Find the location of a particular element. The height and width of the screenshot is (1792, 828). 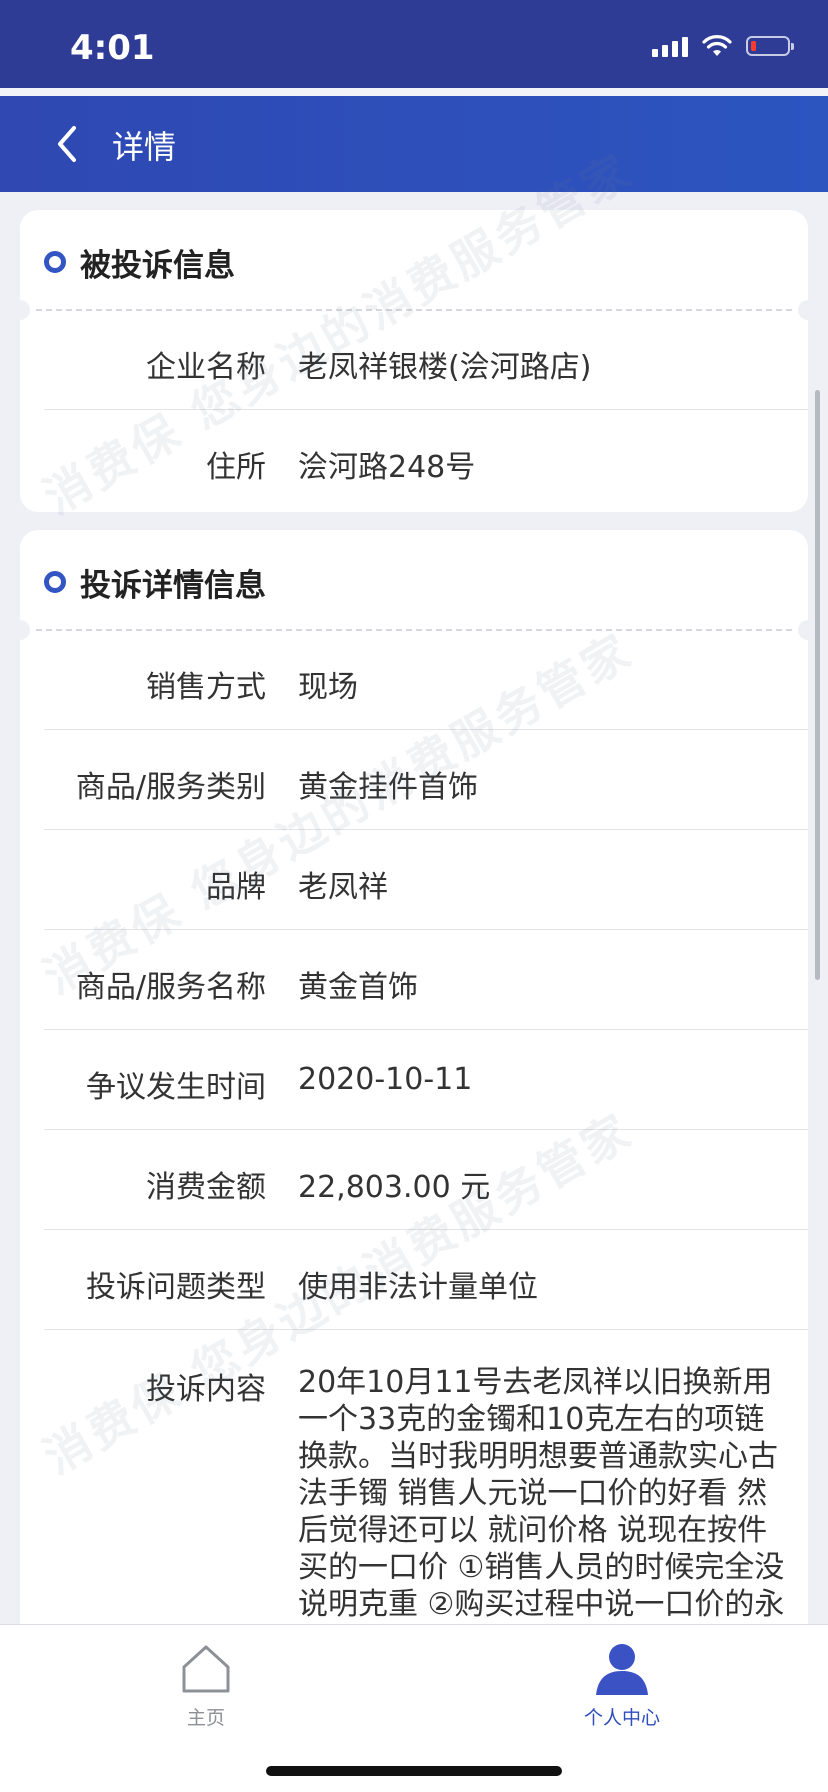

scrollbar is located at coordinates (817, 685).